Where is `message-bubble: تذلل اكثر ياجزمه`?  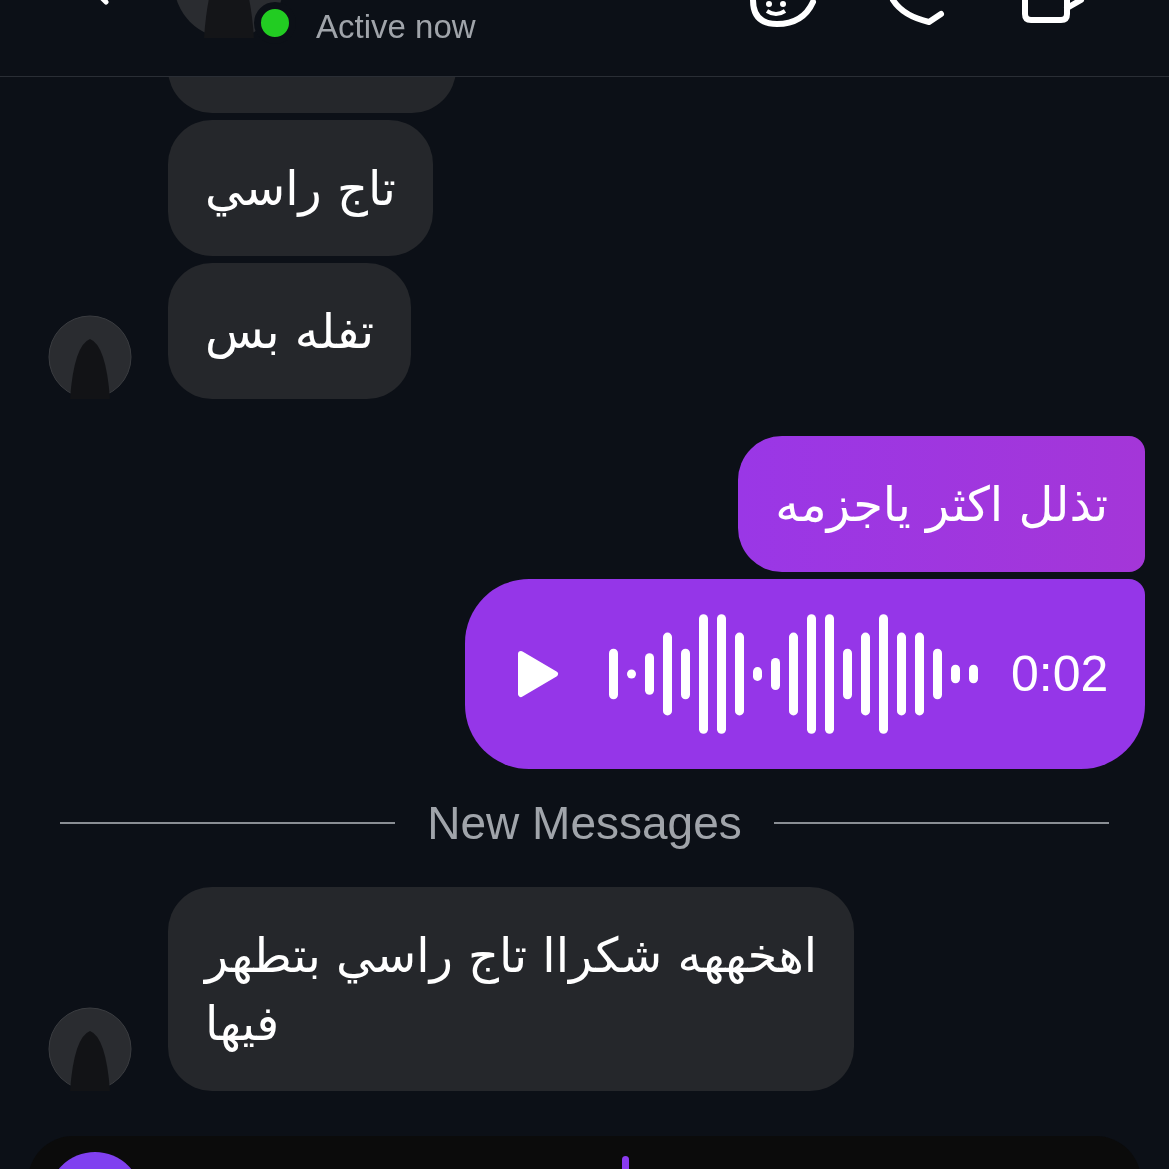 message-bubble: تذلل اكثر ياجزمه is located at coordinates (941, 504).